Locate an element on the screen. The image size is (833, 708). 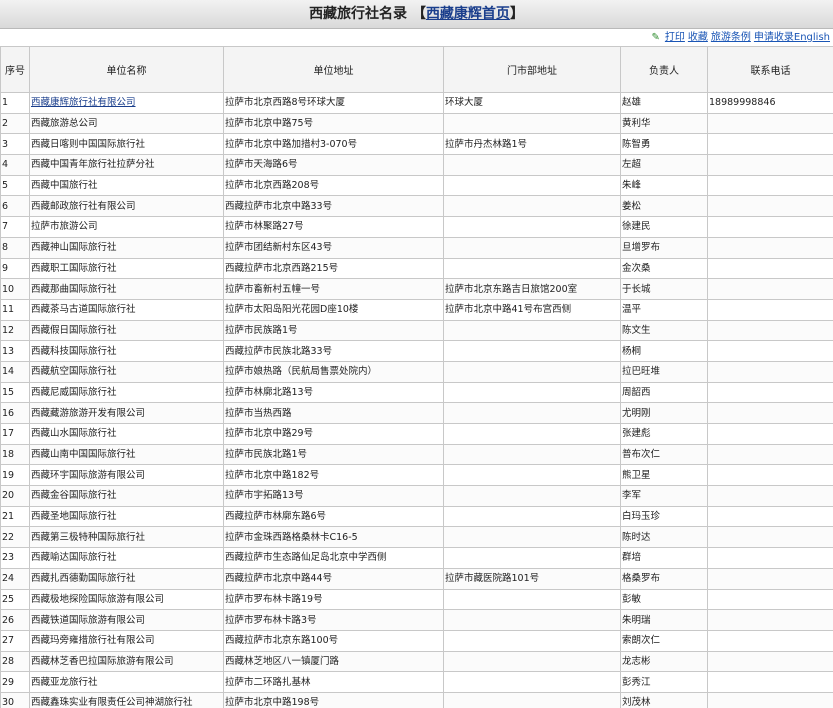
print-link: 打印 is located at coordinates (675, 37).